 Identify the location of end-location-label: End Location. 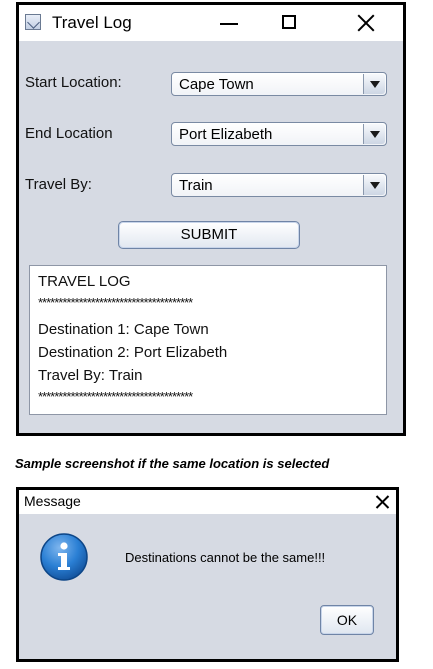
(69, 133).